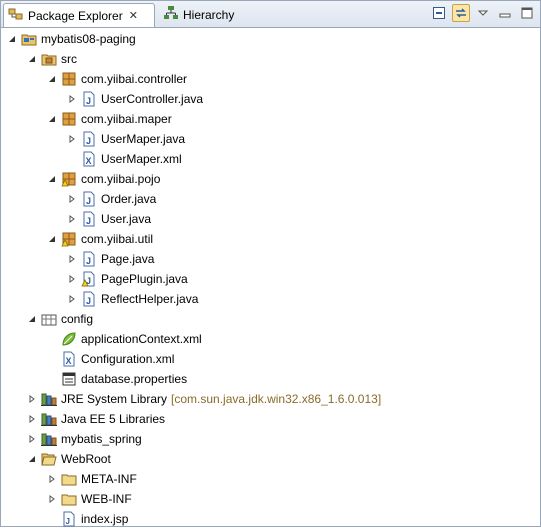 The width and height of the screenshot is (541, 529). Describe the element at coordinates (126, 119) in the screenshot. I see `tree-item-label: com.yiibai.maper` at that location.